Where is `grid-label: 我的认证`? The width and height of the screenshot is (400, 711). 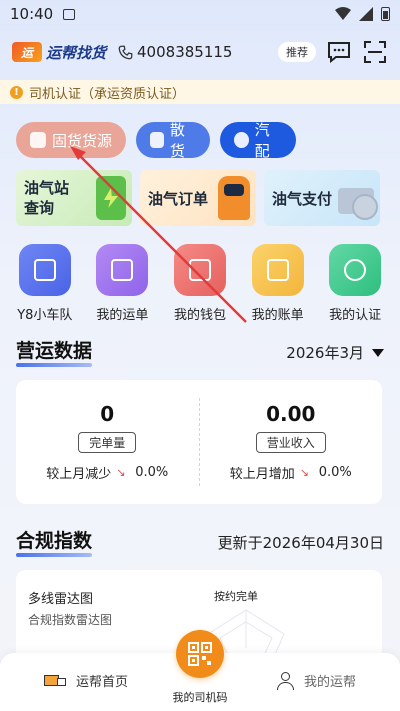 grid-label: 我的认证 is located at coordinates (355, 315).